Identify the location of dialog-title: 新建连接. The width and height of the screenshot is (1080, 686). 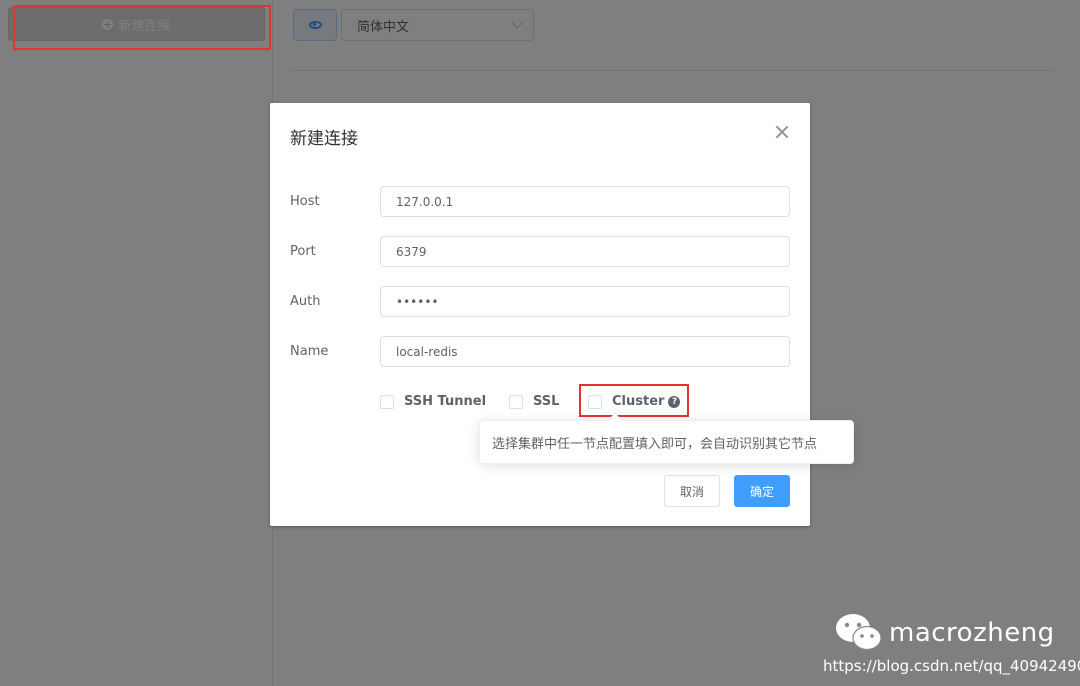
(324, 139).